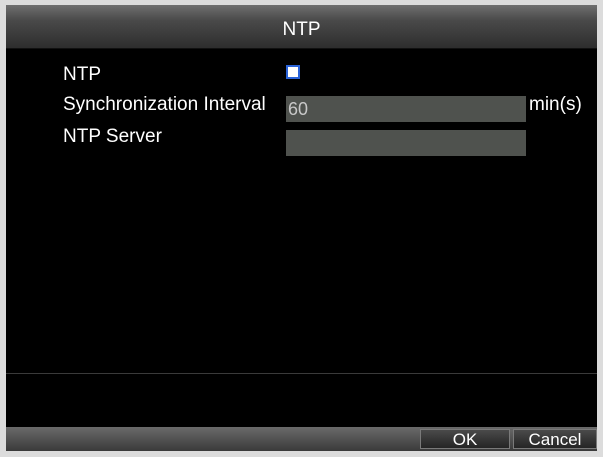 The image size is (603, 457). I want to click on ok-button: OK, so click(465, 439).